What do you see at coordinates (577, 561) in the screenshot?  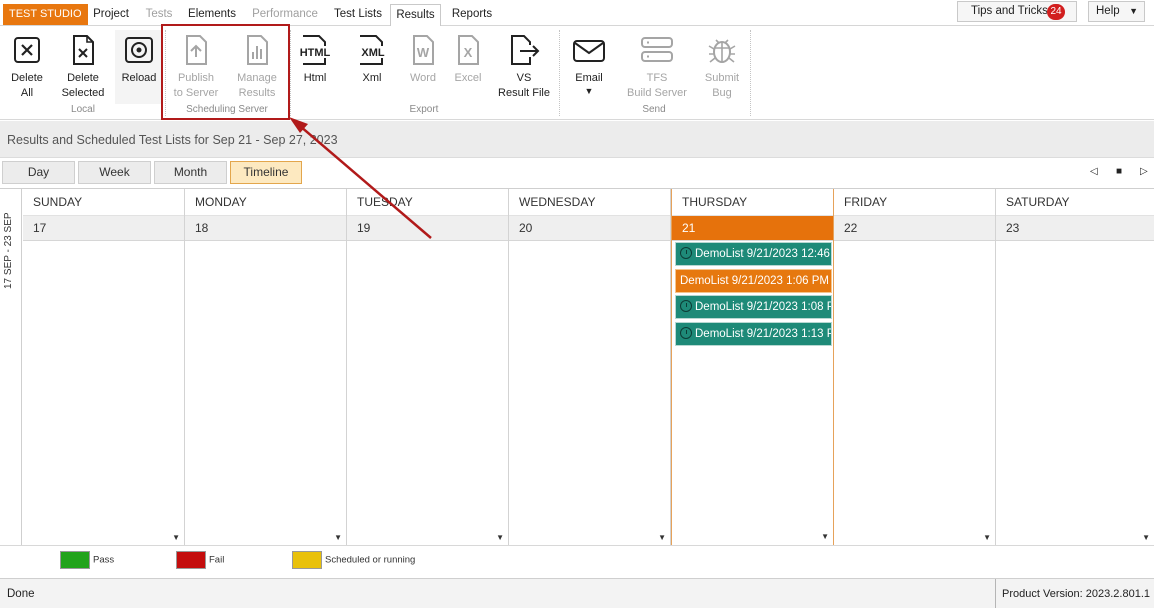 I see `status-legend: Pass Fail Scheduled or running` at bounding box center [577, 561].